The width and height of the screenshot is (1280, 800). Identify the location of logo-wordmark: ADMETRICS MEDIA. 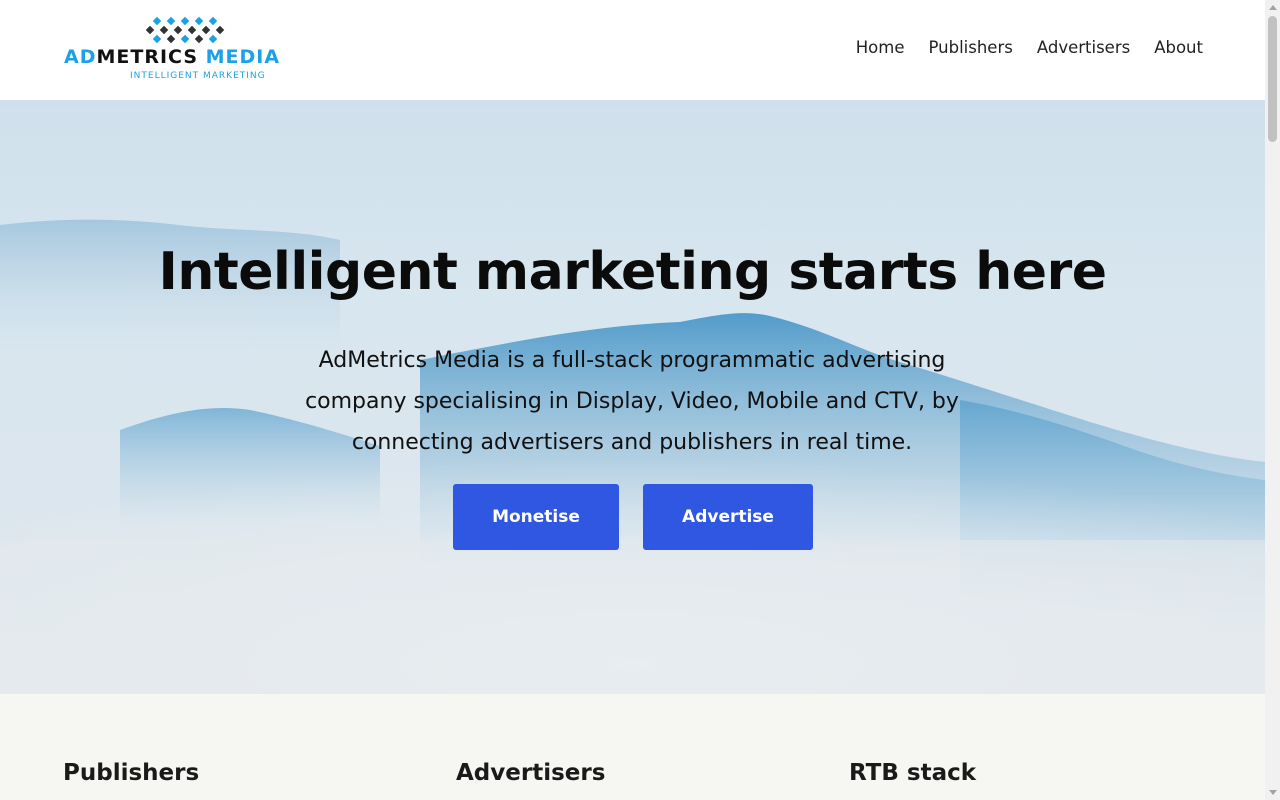
(193, 57).